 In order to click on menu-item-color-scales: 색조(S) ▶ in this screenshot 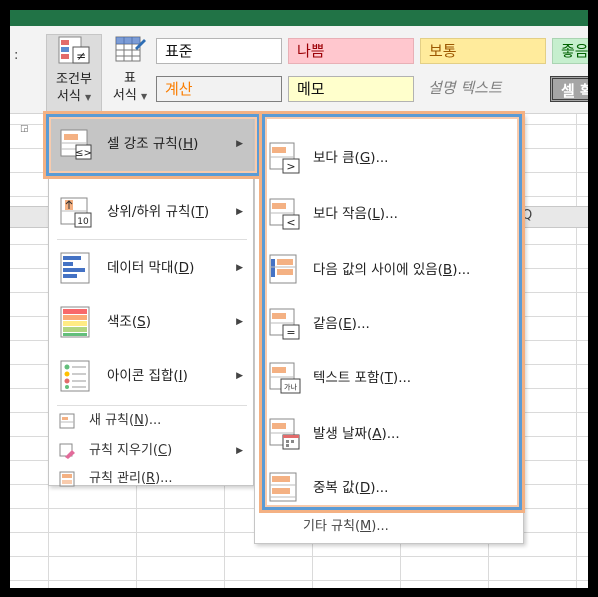, I will do `click(151, 322)`.